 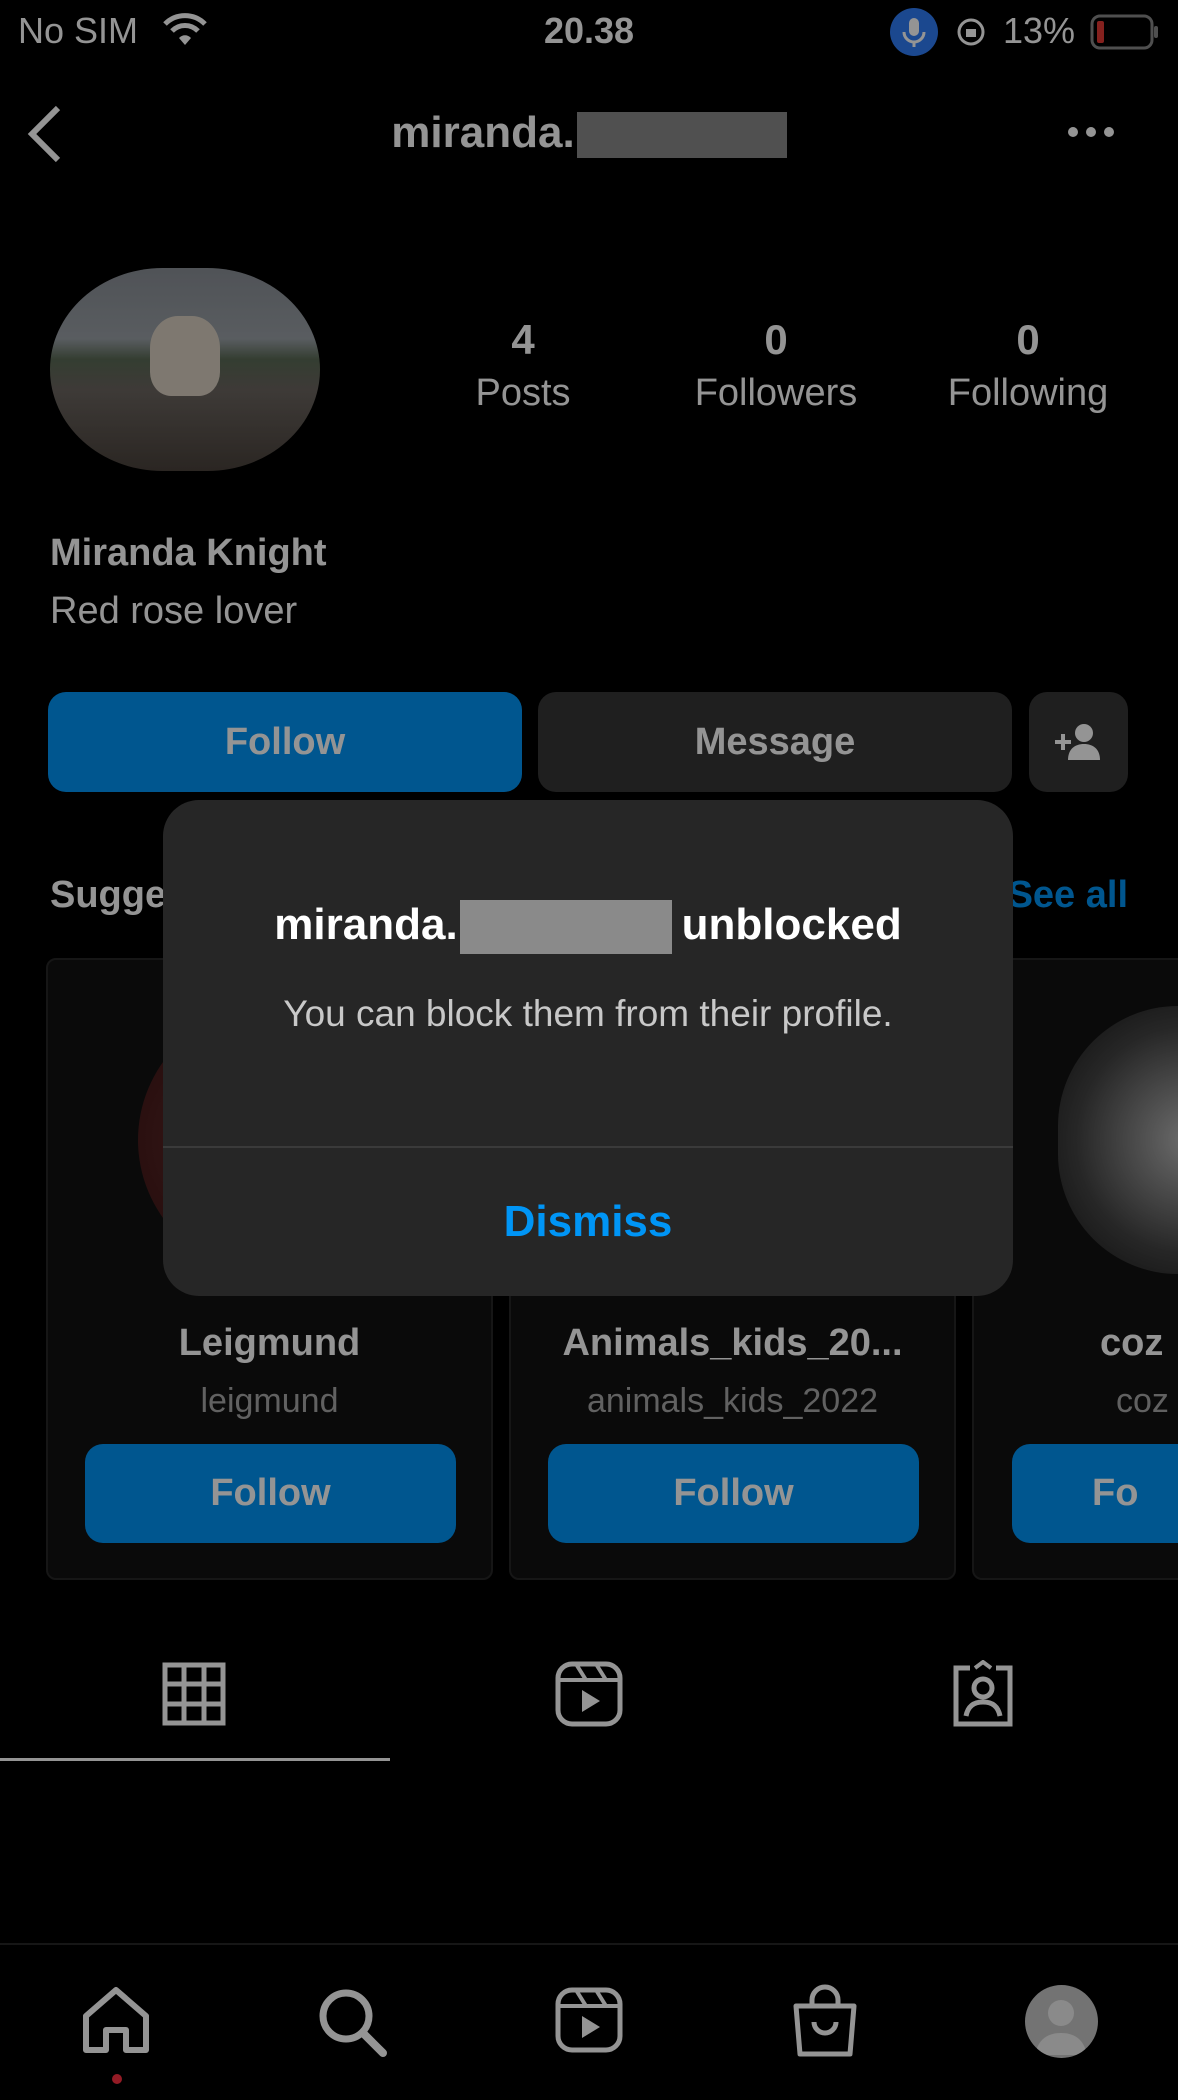 I want to click on dialog-status: unblocked, so click(x=791, y=924).